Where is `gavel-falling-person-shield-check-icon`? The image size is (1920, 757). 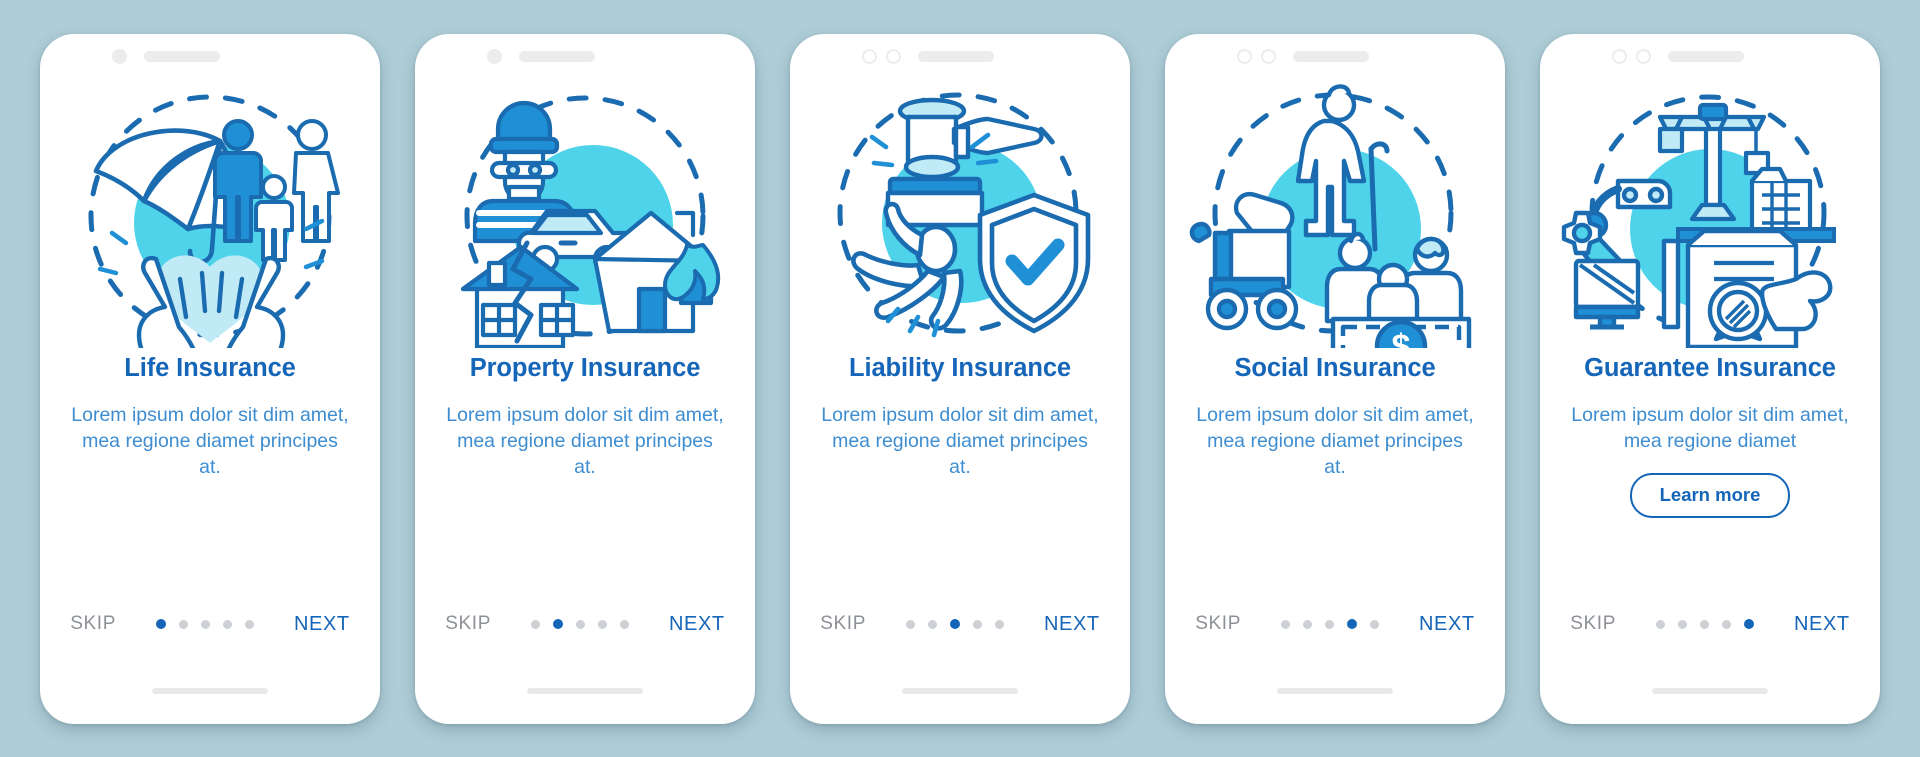 gavel-falling-person-shield-check-icon is located at coordinates (960, 216).